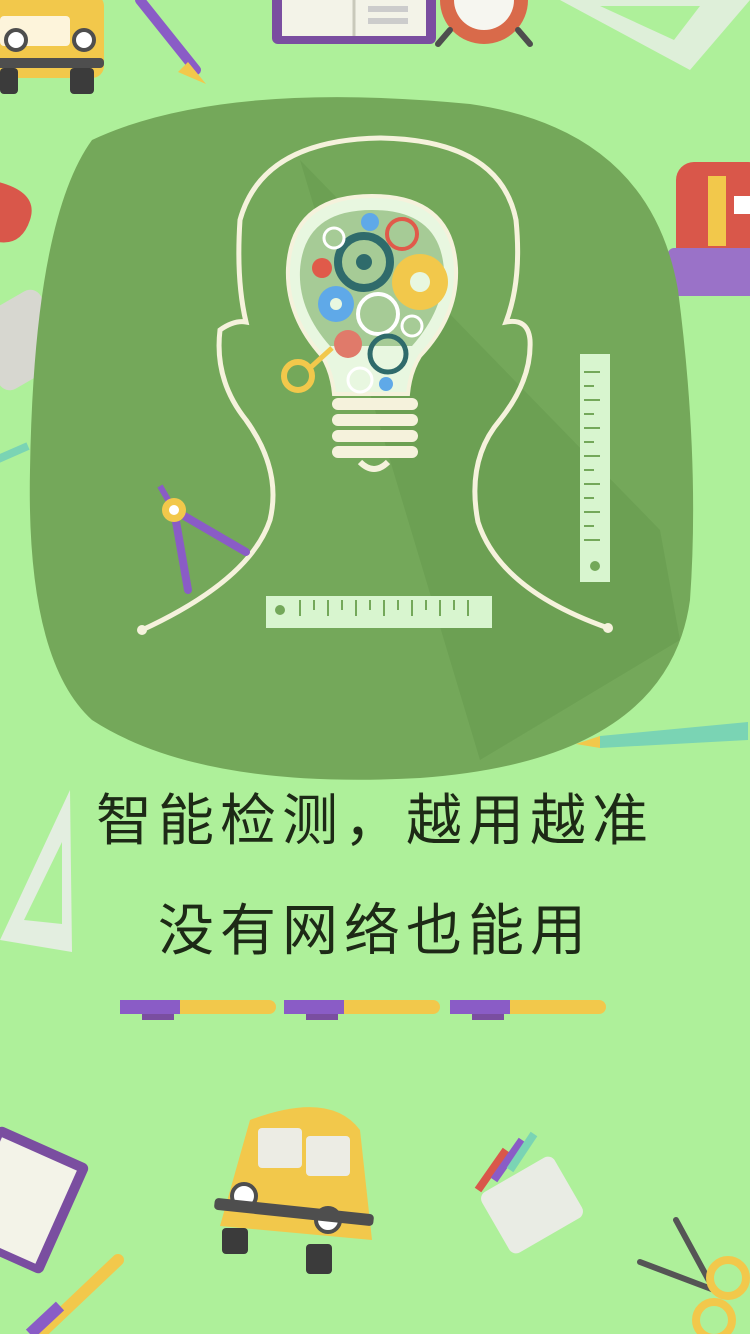  Describe the element at coordinates (709, 229) in the screenshot. I see `backpack-icon` at that location.